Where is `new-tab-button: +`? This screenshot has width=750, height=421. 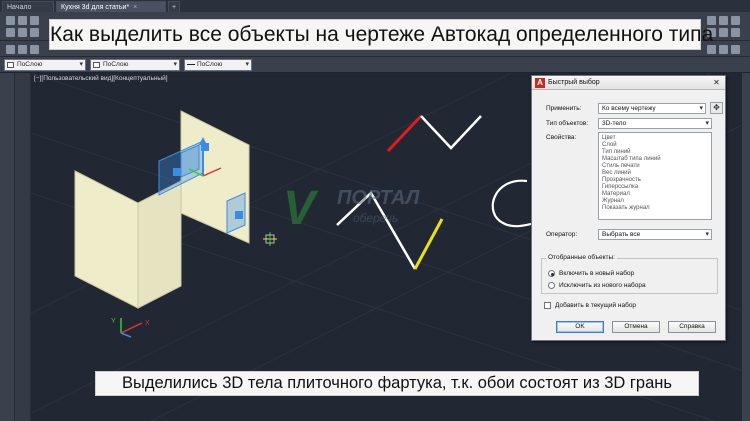 new-tab-button: + is located at coordinates (174, 6).